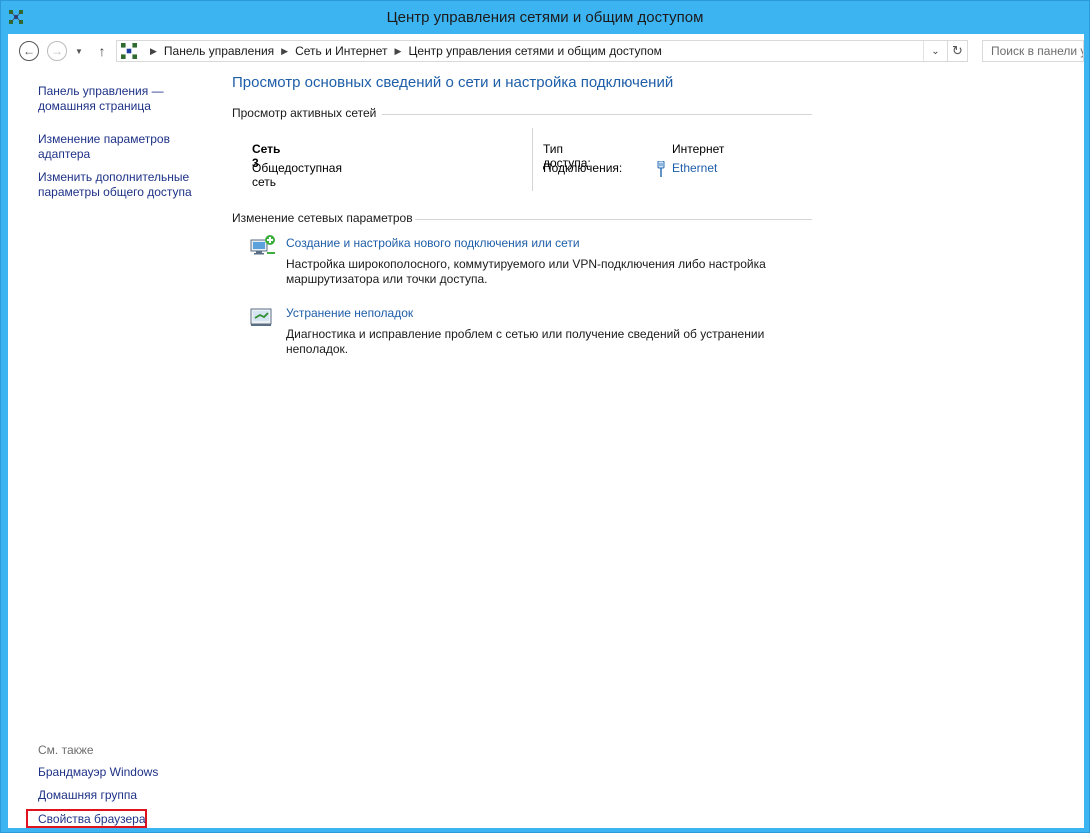 The height and width of the screenshot is (833, 1090). What do you see at coordinates (98, 772) in the screenshot?
I see `sidebar-link-windows-firewall: Брандмауэр Windows` at bounding box center [98, 772].